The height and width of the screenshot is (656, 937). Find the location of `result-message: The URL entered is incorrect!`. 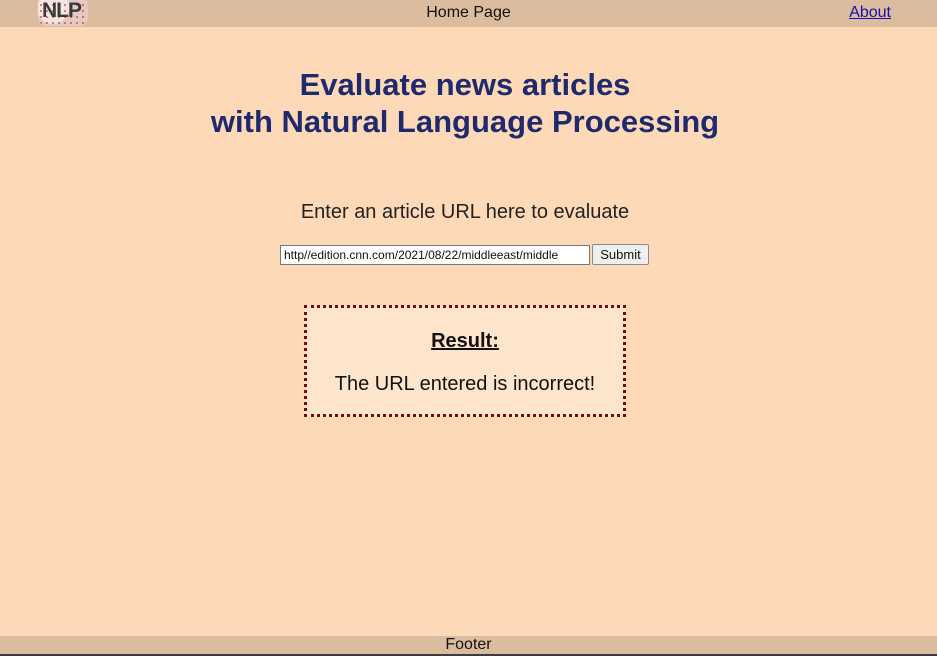

result-message: The URL entered is incorrect! is located at coordinates (465, 384).